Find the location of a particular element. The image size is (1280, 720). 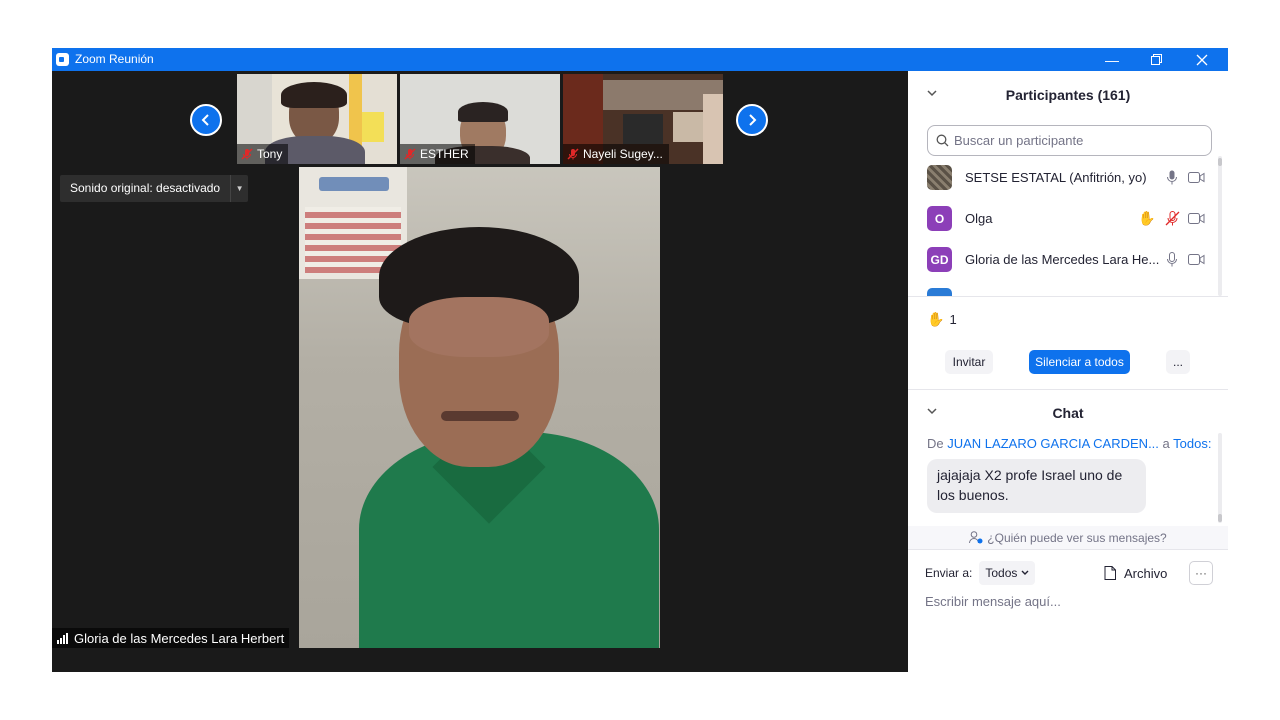

raised-hands-summary: ✋ 1 is located at coordinates (942, 319).